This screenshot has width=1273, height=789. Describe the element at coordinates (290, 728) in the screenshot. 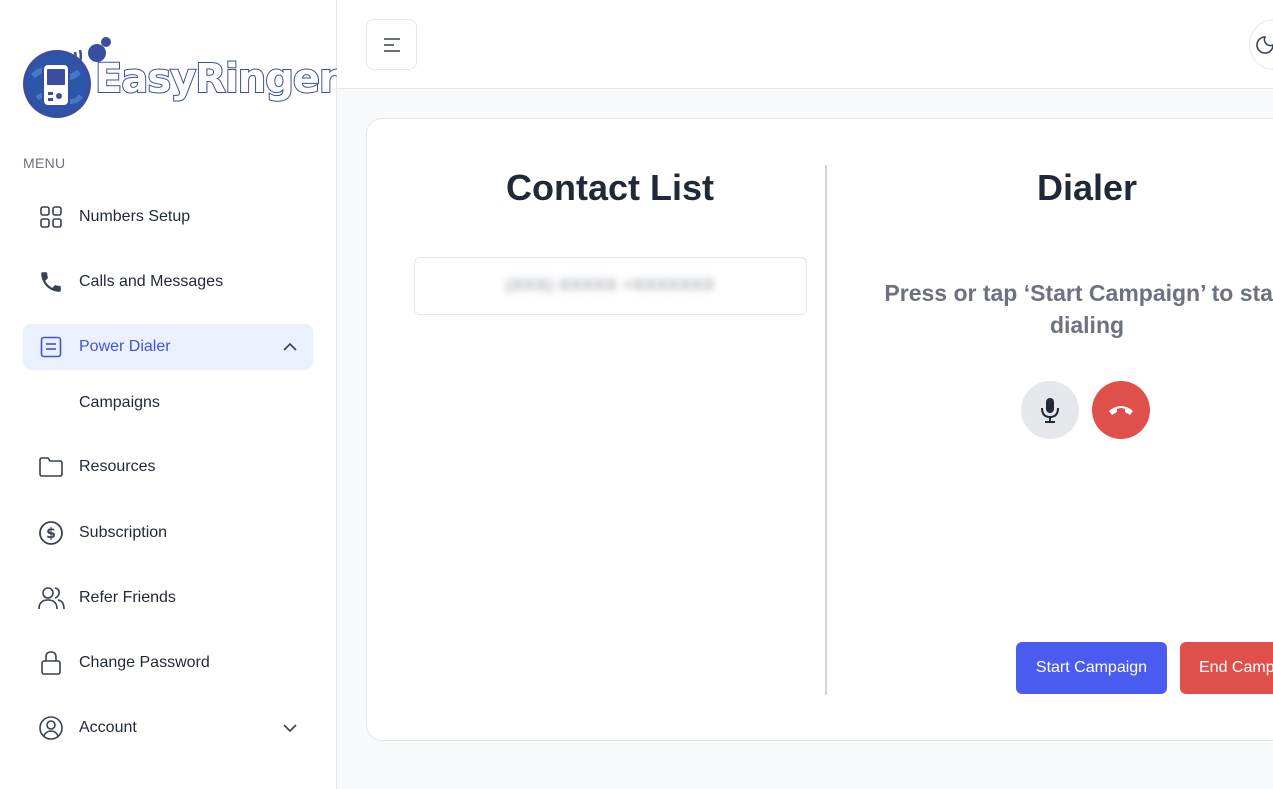

I see `chevron-down-icon` at that location.